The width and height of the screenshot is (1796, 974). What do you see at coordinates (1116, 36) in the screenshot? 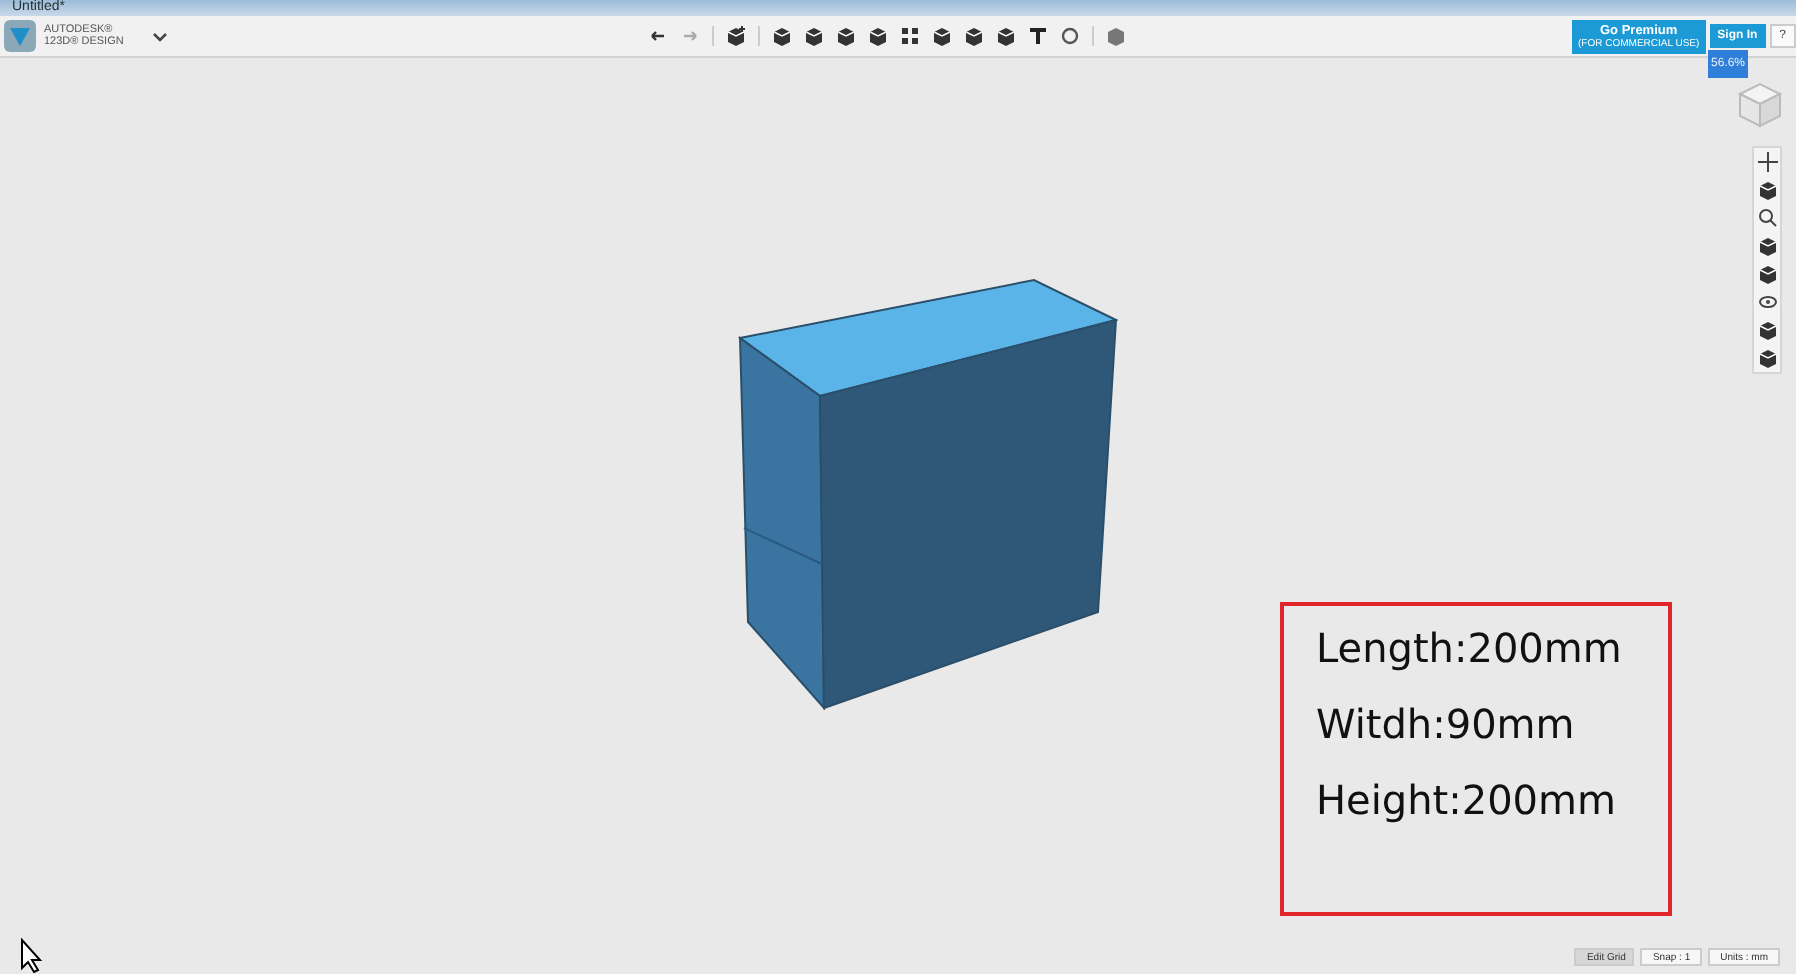
I see `material-cube-icon` at bounding box center [1116, 36].